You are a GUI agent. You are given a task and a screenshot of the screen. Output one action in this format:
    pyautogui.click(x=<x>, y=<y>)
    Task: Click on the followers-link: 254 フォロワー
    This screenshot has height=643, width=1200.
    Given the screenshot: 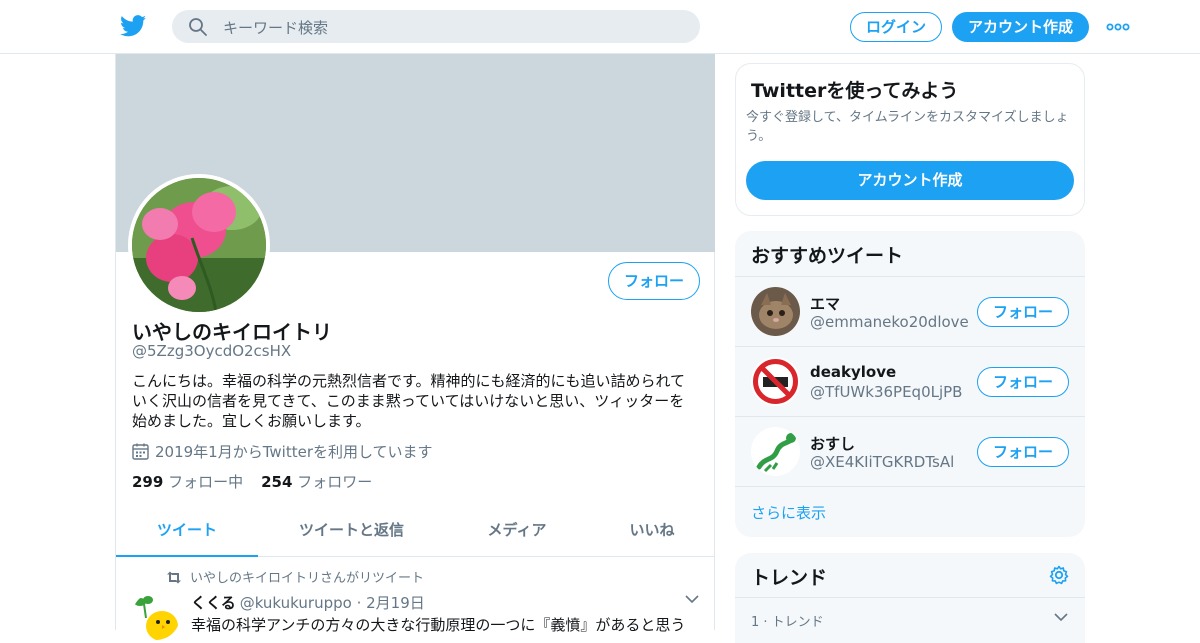 What is the action you would take?
    pyautogui.click(x=316, y=482)
    